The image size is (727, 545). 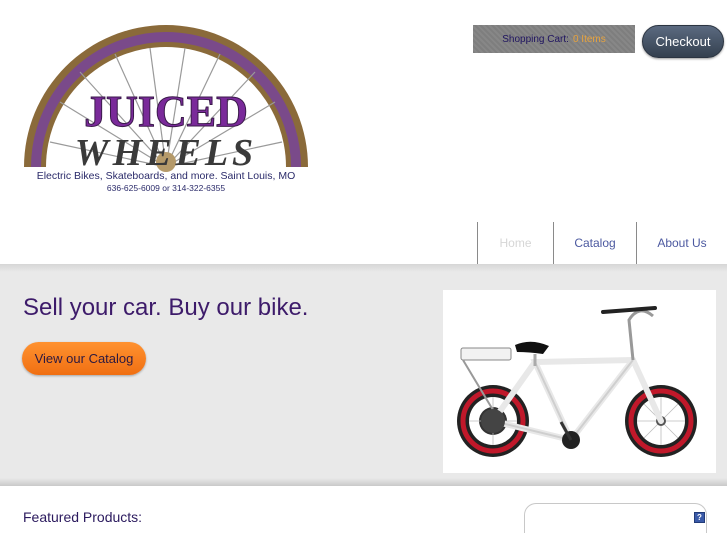 What do you see at coordinates (363, 482) in the screenshot?
I see `hero-divider` at bounding box center [363, 482].